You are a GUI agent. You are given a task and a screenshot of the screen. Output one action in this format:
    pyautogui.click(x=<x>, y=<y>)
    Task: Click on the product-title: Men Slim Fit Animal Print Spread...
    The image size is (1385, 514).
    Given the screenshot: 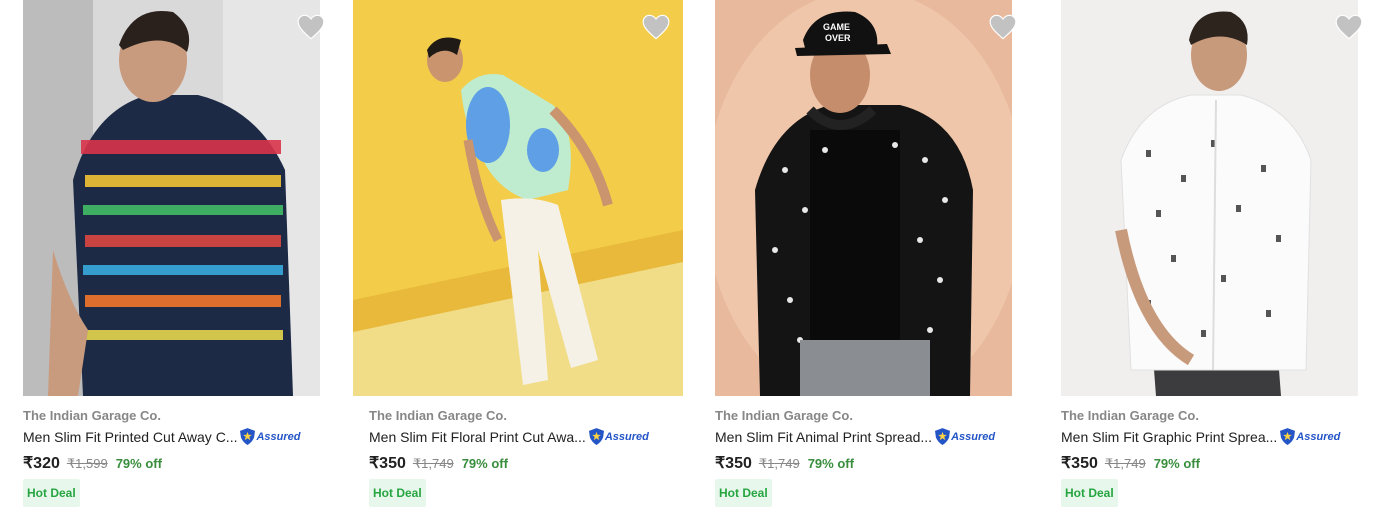 What is the action you would take?
    pyautogui.click(x=823, y=437)
    